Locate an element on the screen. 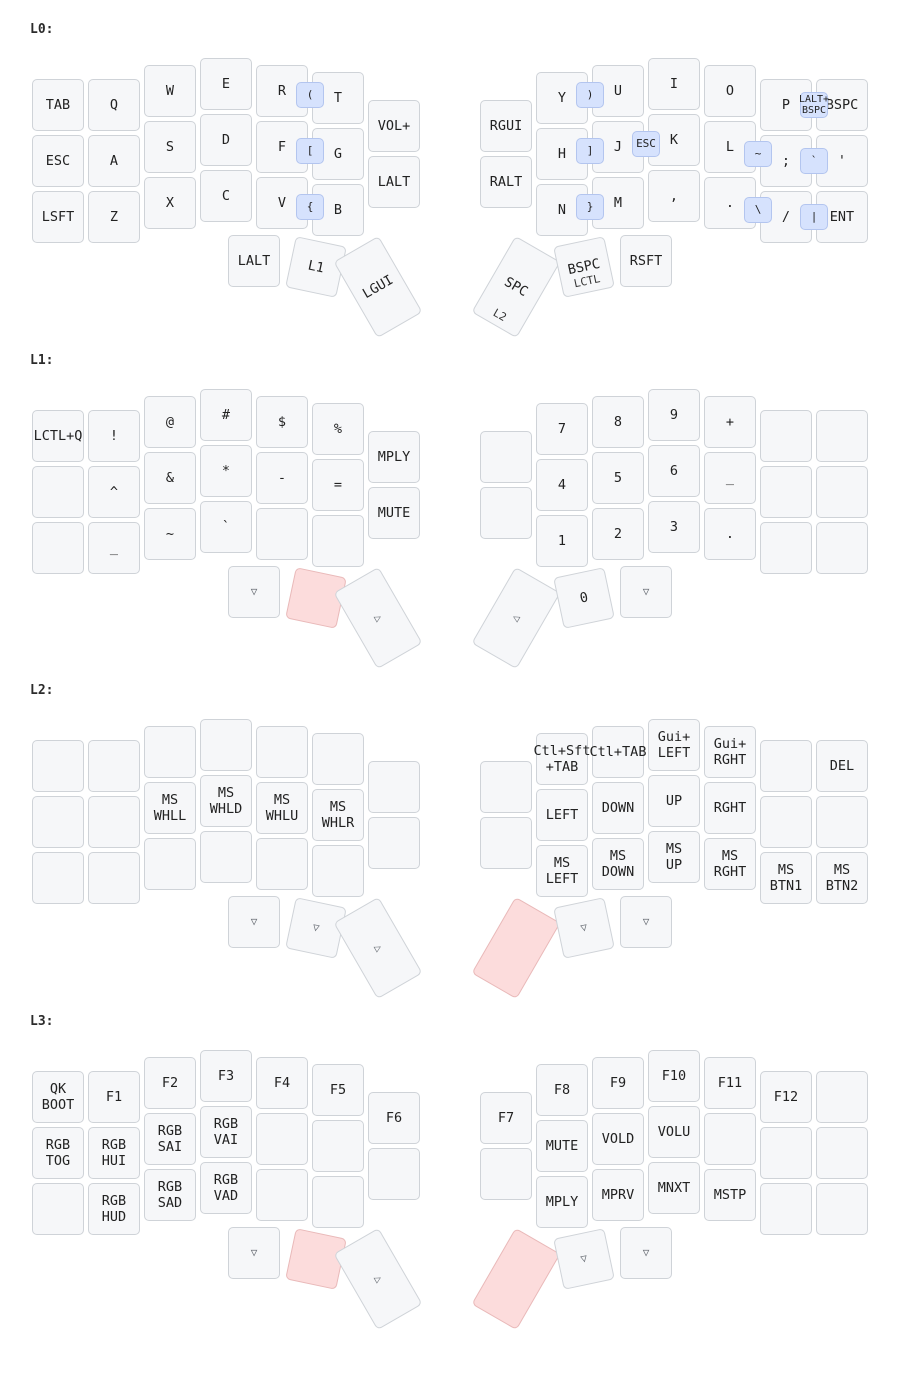 This screenshot has height=1379, width=900. key-label: F10 is located at coordinates (674, 1076).